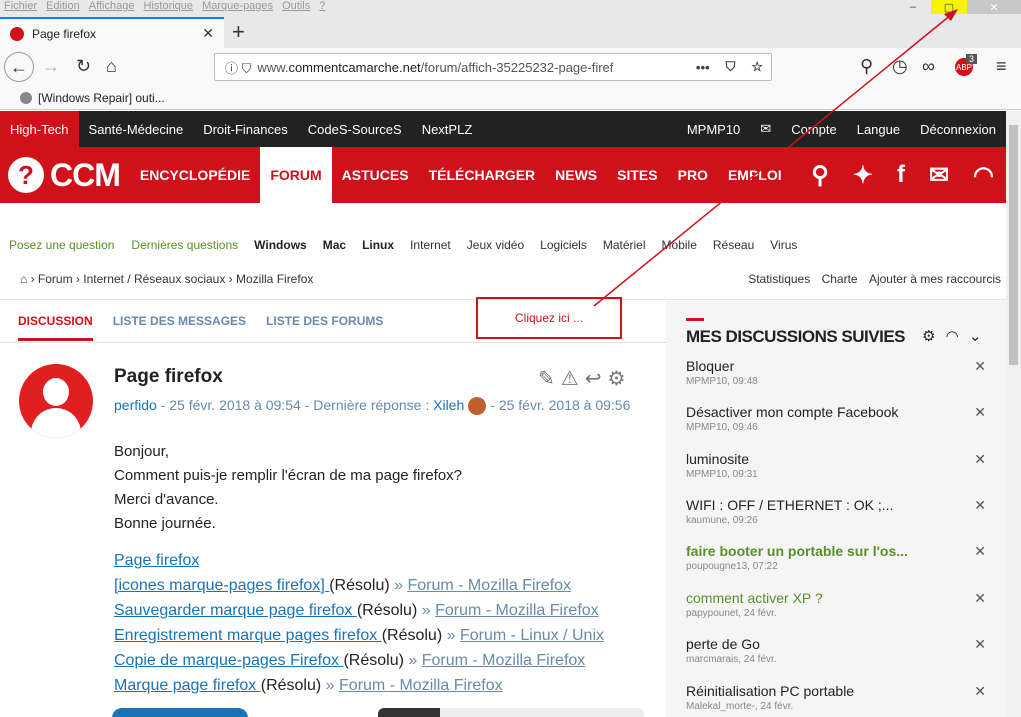 This screenshot has height=717, width=1021. I want to click on close-tab-icon: ✕, so click(208, 33).